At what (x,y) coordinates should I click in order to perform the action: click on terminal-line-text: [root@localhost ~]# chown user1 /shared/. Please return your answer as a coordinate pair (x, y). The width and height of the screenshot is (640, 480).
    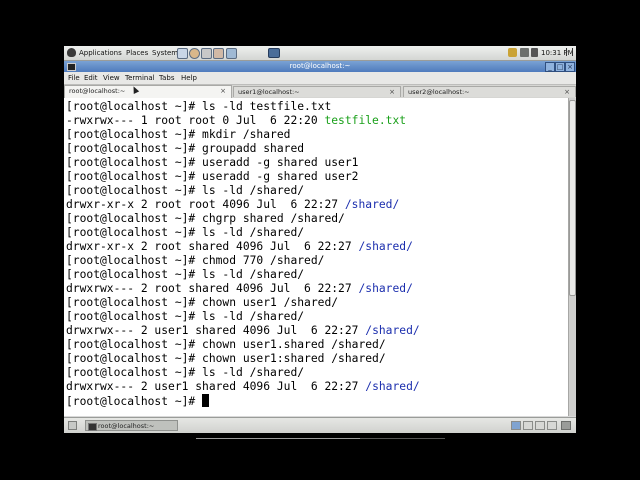
    Looking at the image, I should click on (202, 302).